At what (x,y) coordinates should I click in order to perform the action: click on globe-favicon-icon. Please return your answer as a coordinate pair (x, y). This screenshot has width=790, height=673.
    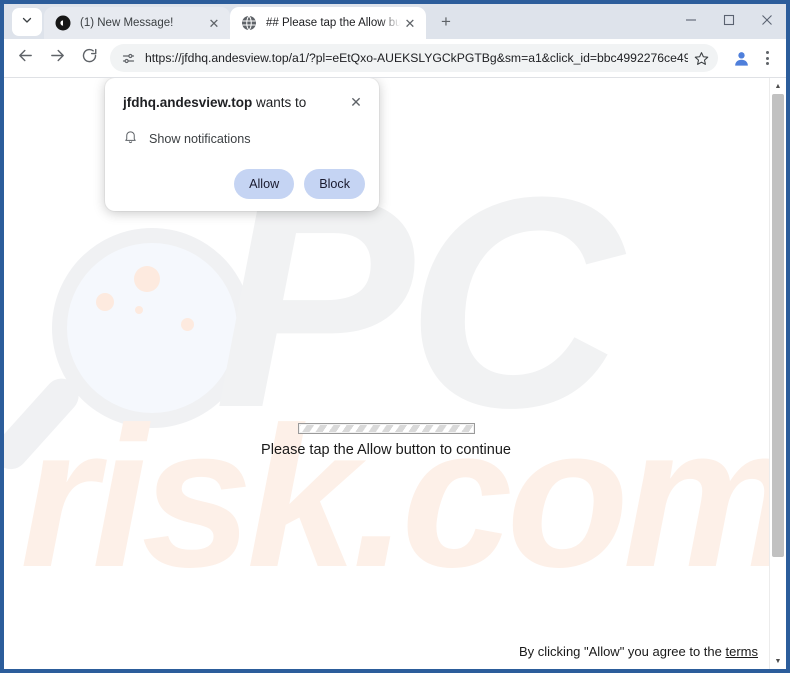
    Looking at the image, I should click on (249, 23).